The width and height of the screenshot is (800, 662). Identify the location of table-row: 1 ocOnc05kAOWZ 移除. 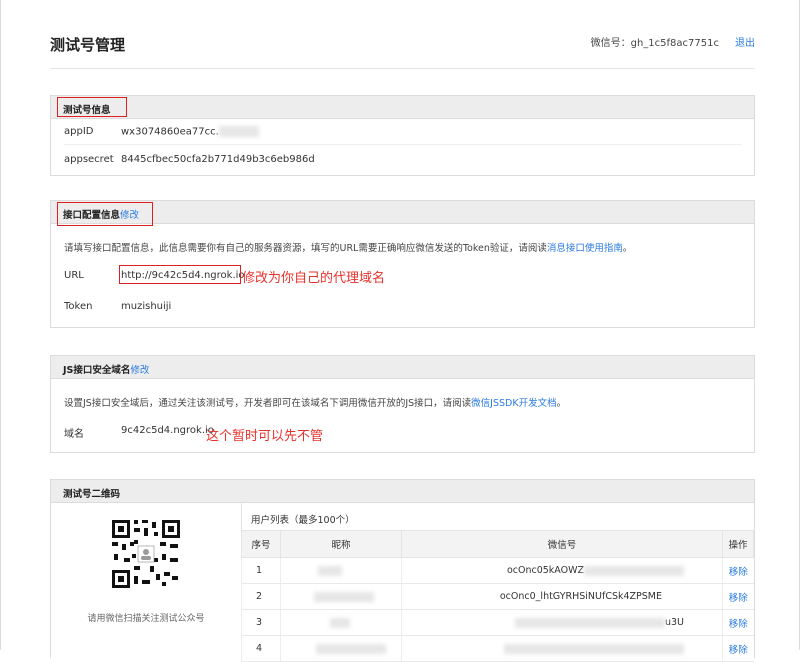
(497, 570).